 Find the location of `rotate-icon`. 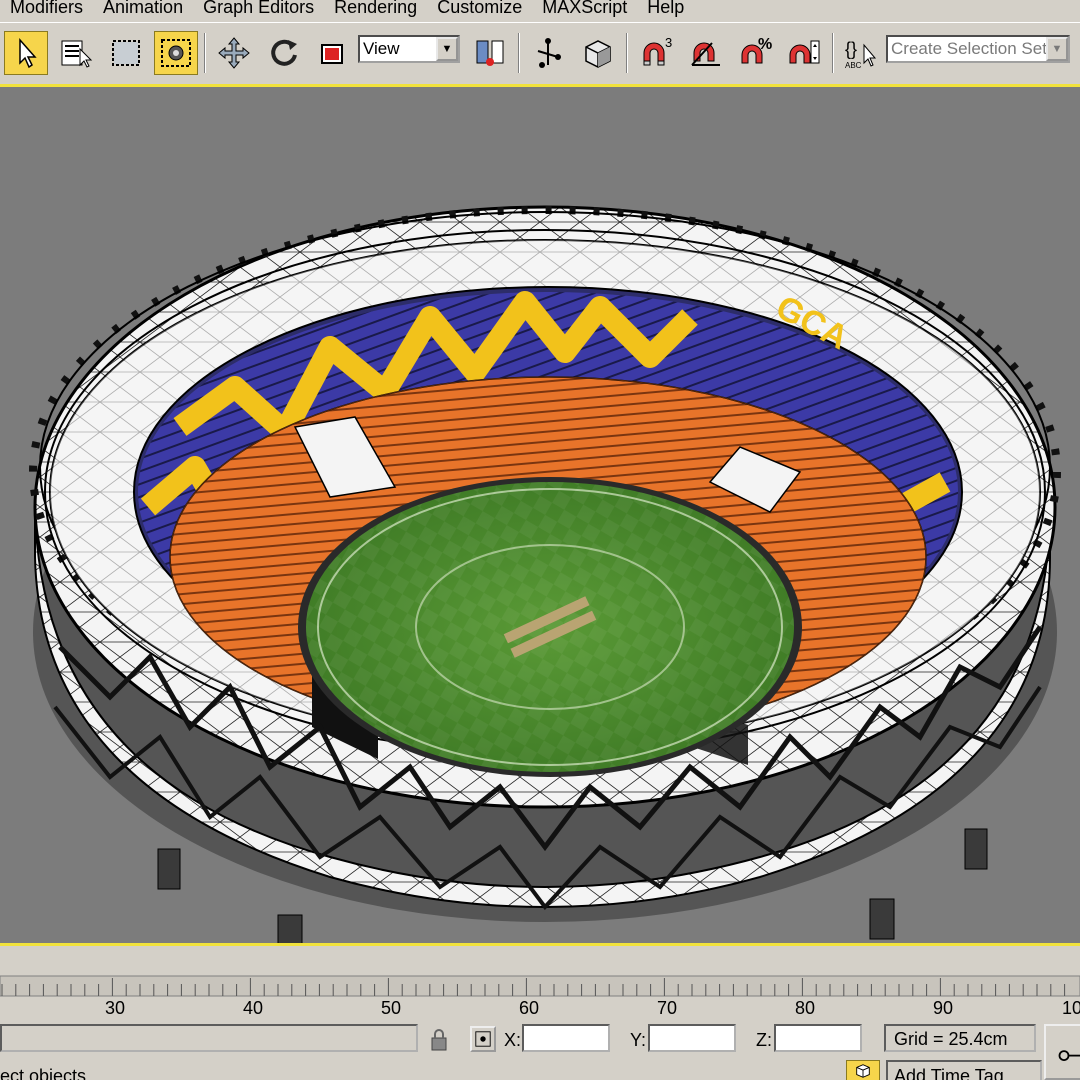

rotate-icon is located at coordinates (284, 52).